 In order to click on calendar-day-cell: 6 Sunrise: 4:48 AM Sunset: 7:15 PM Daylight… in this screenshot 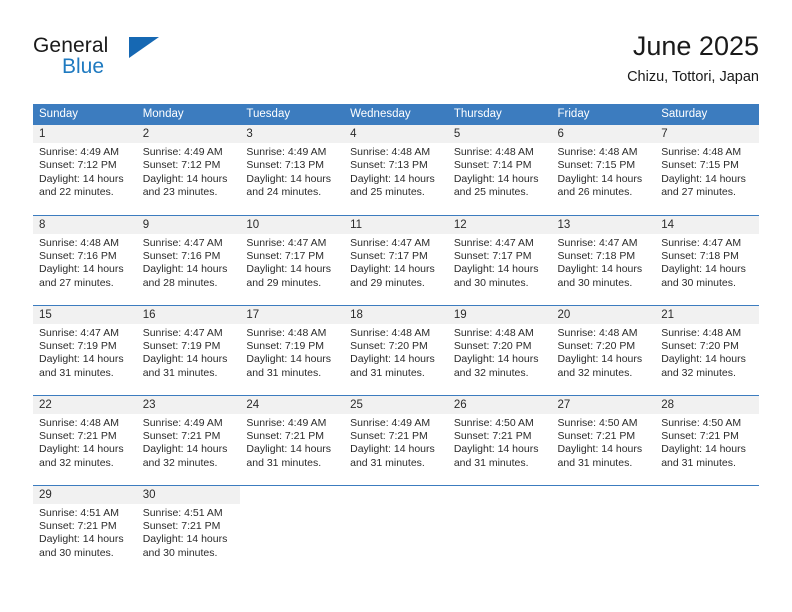, I will do `click(603, 170)`.